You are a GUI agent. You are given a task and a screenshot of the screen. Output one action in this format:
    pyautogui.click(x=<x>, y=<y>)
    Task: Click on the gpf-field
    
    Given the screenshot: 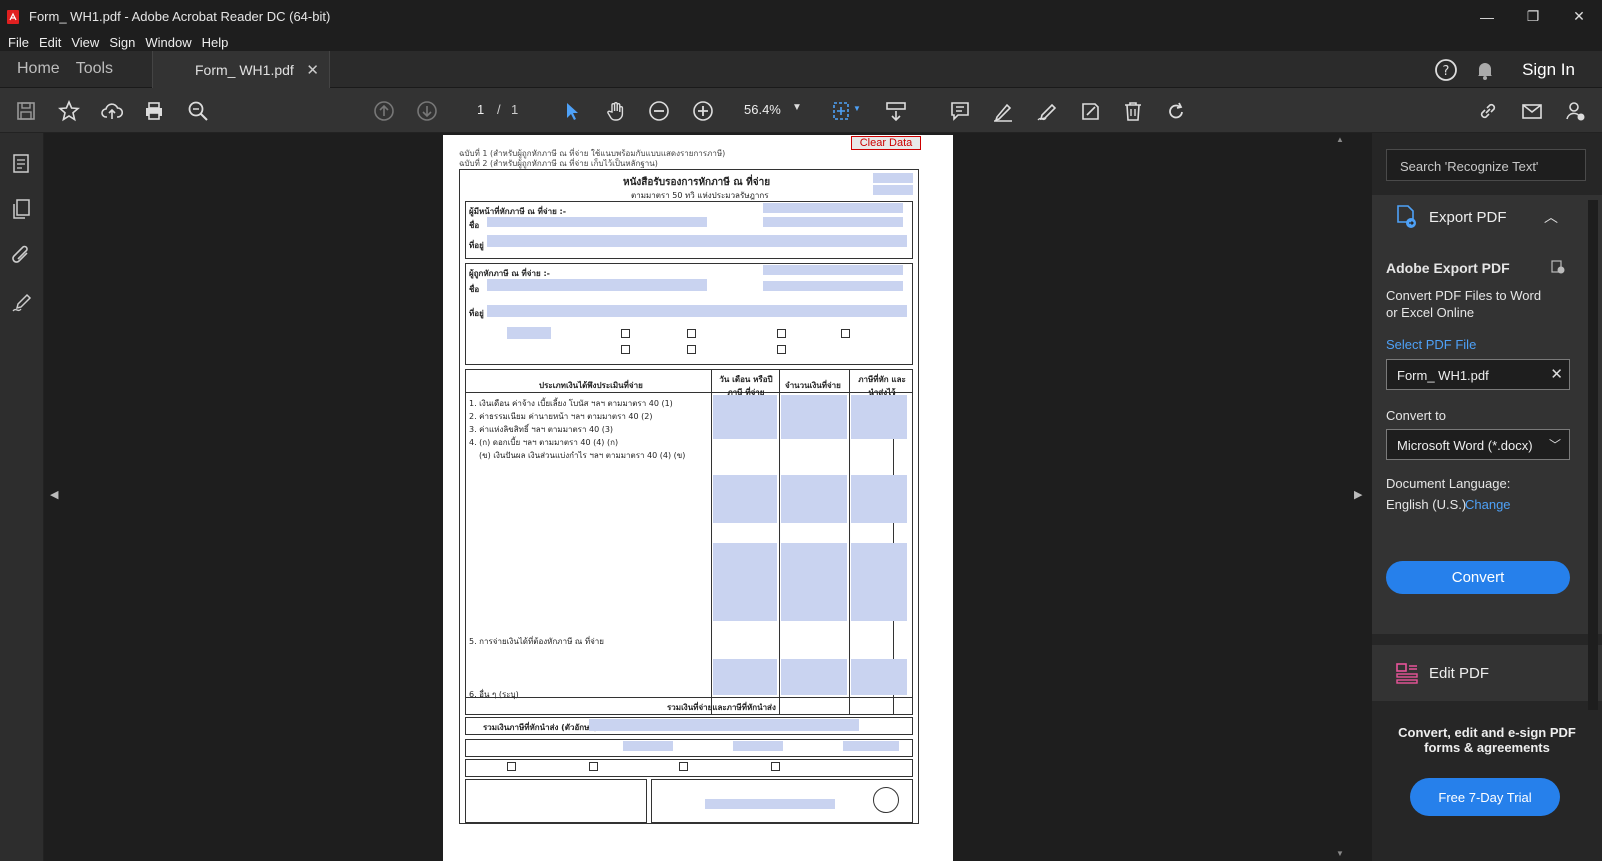 What is the action you would take?
    pyautogui.click(x=648, y=746)
    